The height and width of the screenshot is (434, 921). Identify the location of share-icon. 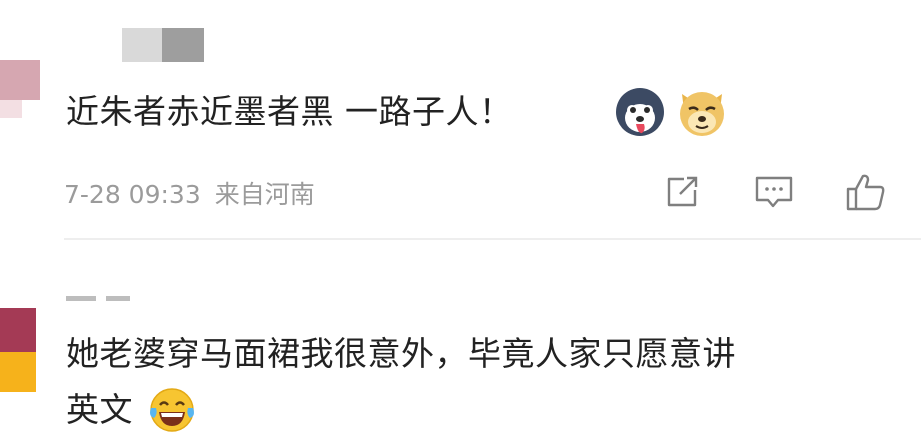
(682, 192).